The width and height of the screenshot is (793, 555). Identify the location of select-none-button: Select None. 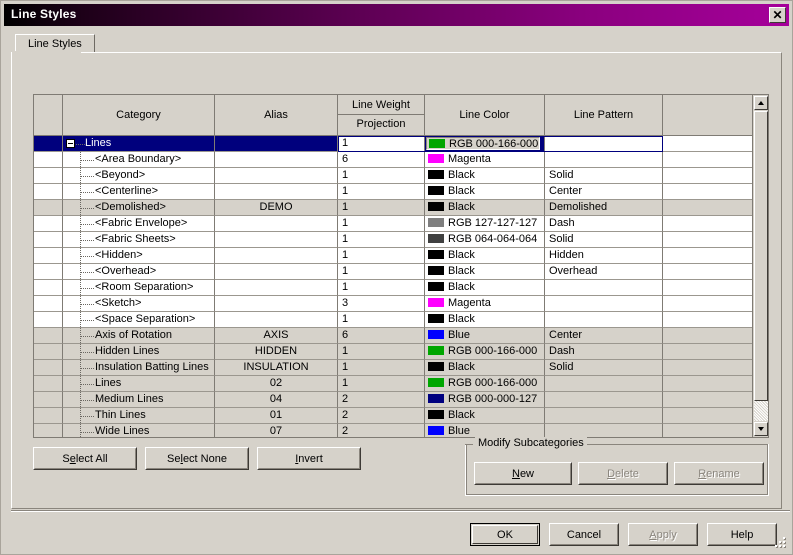
(197, 458).